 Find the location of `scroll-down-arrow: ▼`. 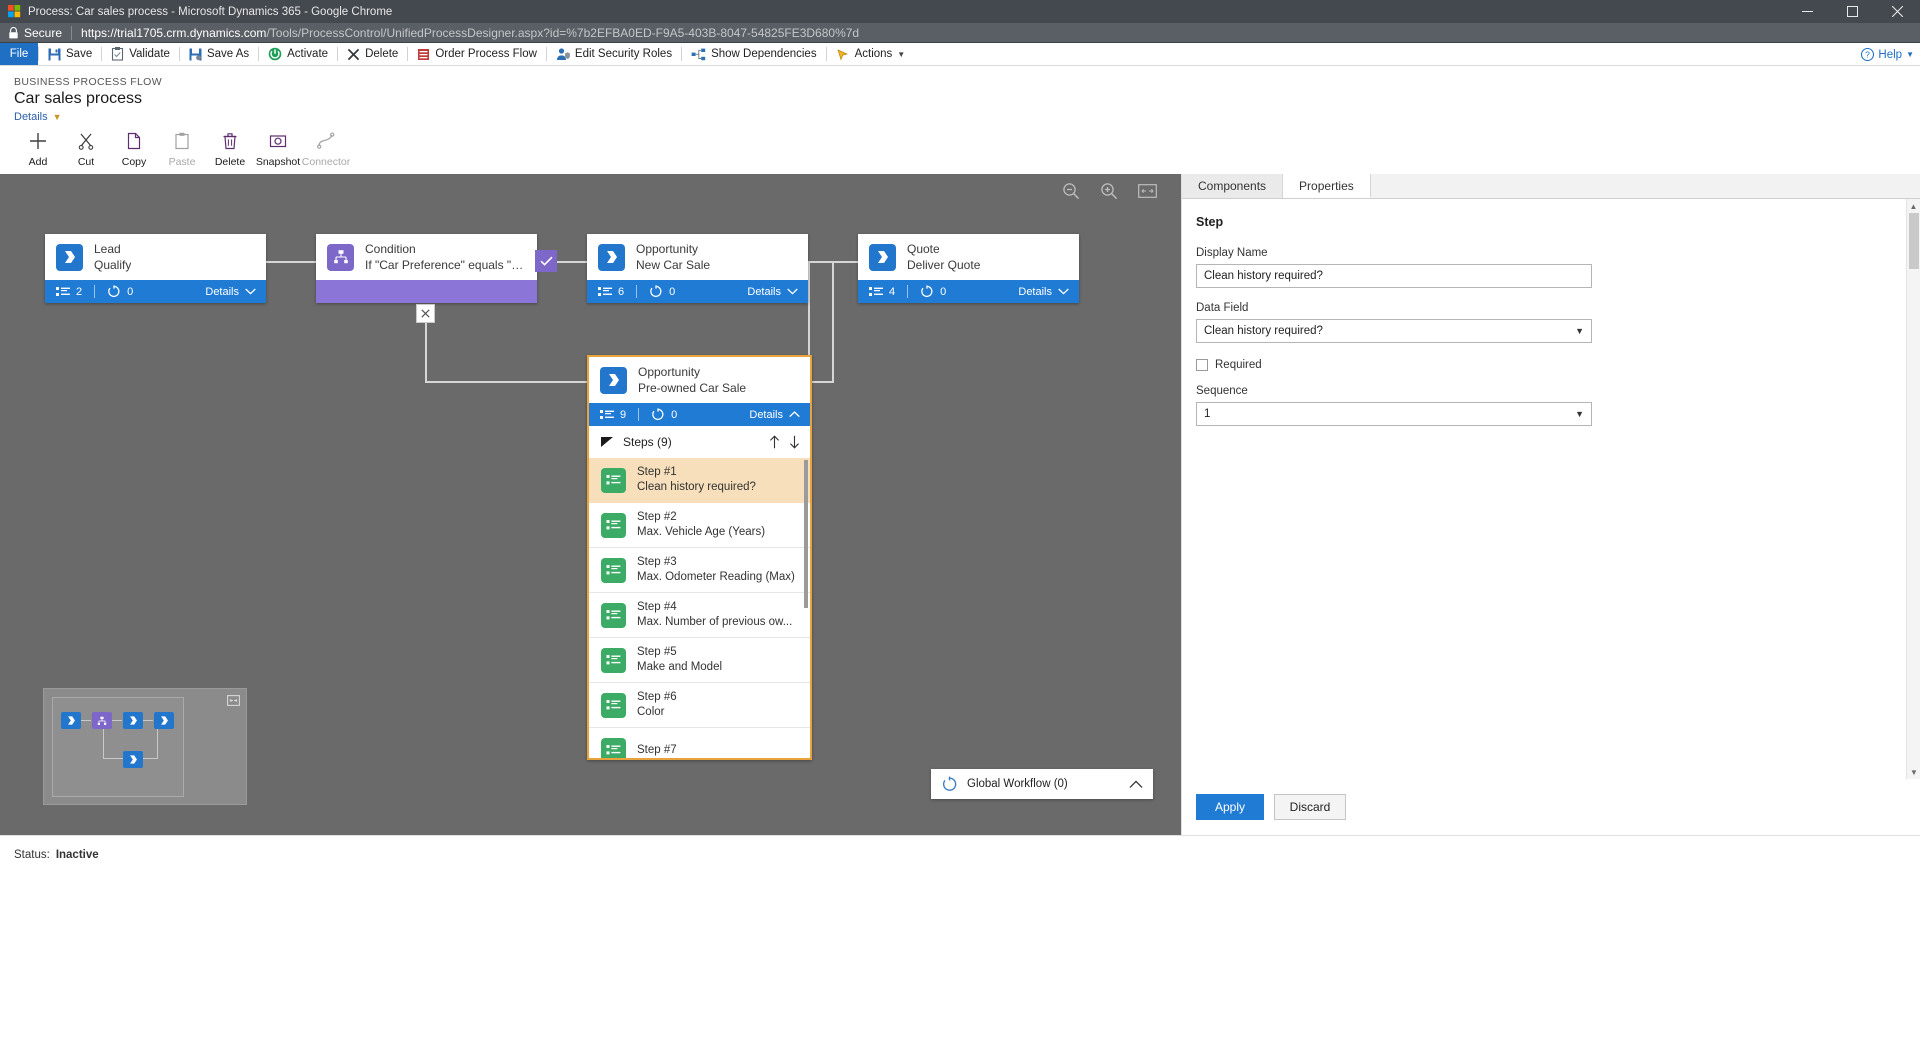

scroll-down-arrow: ▼ is located at coordinates (1913, 772).